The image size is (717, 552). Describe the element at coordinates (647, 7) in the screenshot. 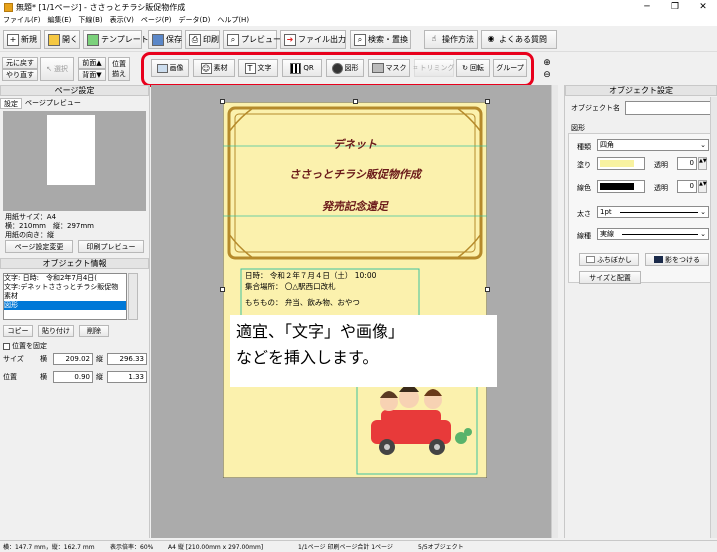

I see `minimize-button: ─` at that location.